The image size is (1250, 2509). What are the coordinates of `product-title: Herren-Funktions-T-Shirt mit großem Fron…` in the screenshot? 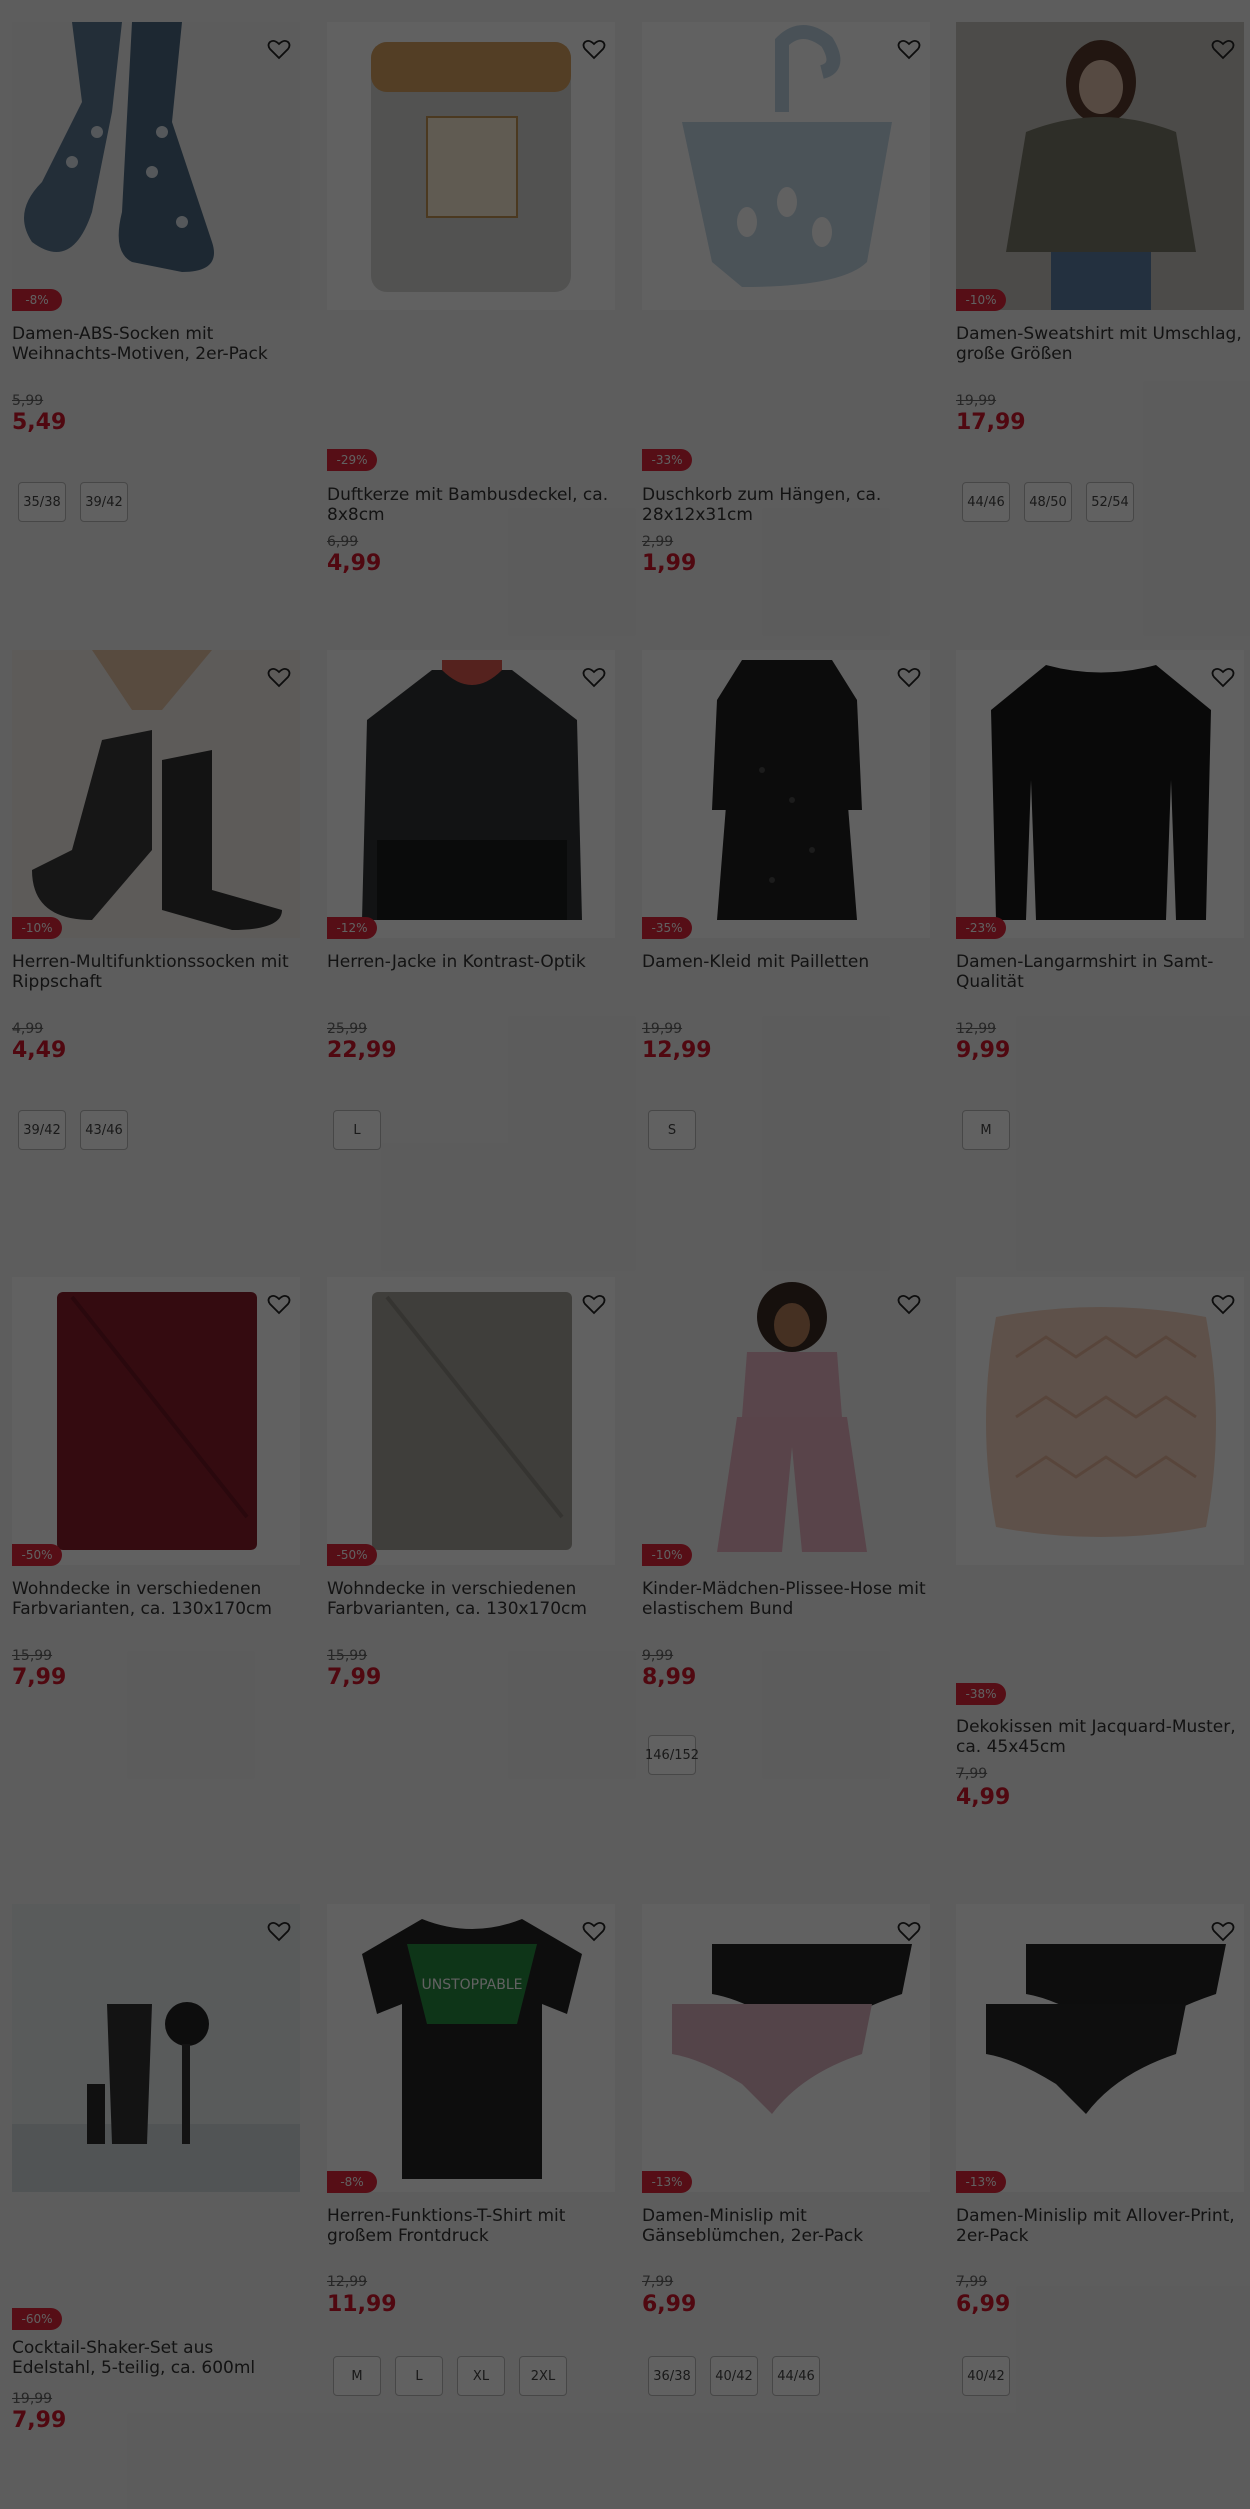 It's located at (446, 2226).